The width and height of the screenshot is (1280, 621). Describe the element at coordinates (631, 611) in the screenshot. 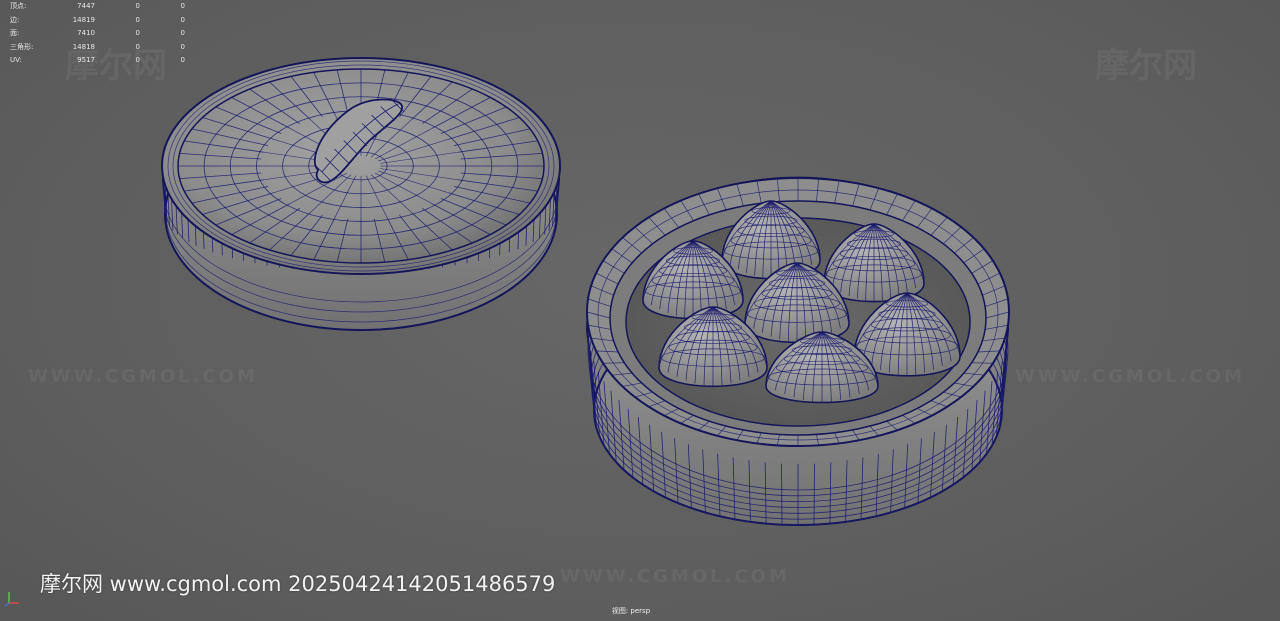

I see `camera-label: 视图: persp` at that location.